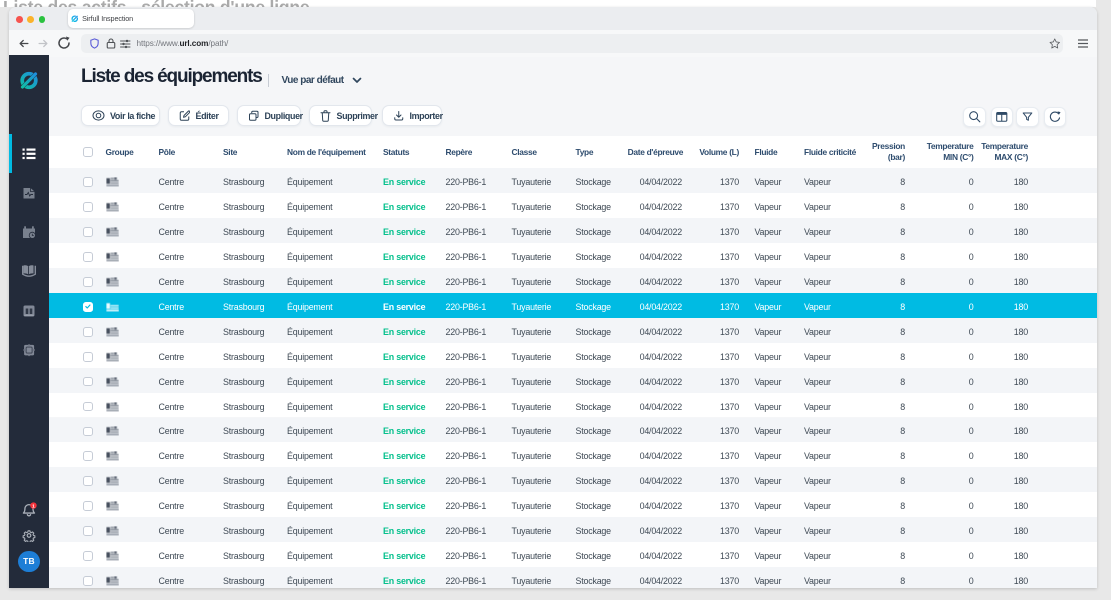  What do you see at coordinates (33, 505) in the screenshot?
I see `svg-text: 1` at bounding box center [33, 505].